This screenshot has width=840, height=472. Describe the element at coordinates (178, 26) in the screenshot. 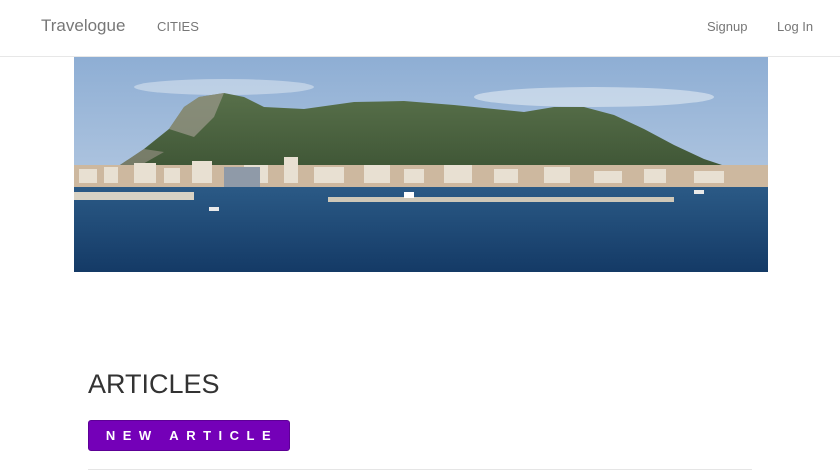

I see `nav-cities-link: CITIES` at that location.